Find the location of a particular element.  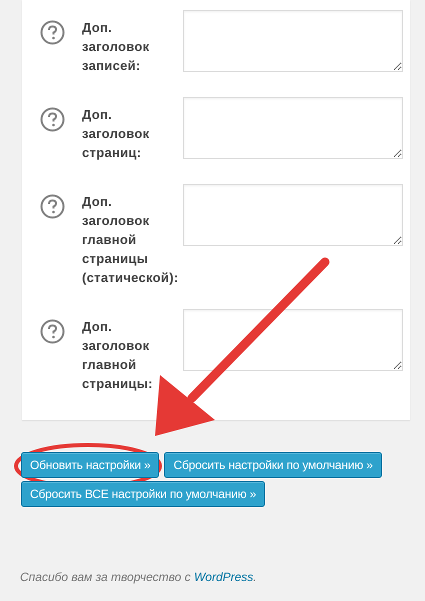

field-label: Доп. заголовок главной страницы (статической): is located at coordinates (131, 240).